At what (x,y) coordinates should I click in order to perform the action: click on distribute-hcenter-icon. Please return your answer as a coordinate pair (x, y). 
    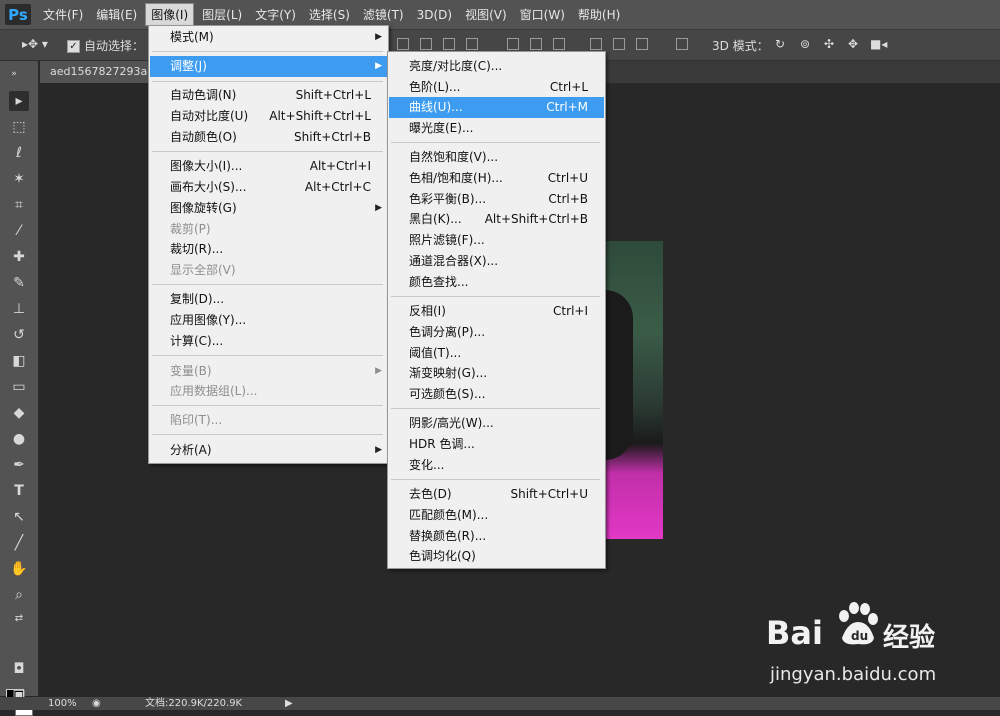
    Looking at the image, I should click on (619, 44).